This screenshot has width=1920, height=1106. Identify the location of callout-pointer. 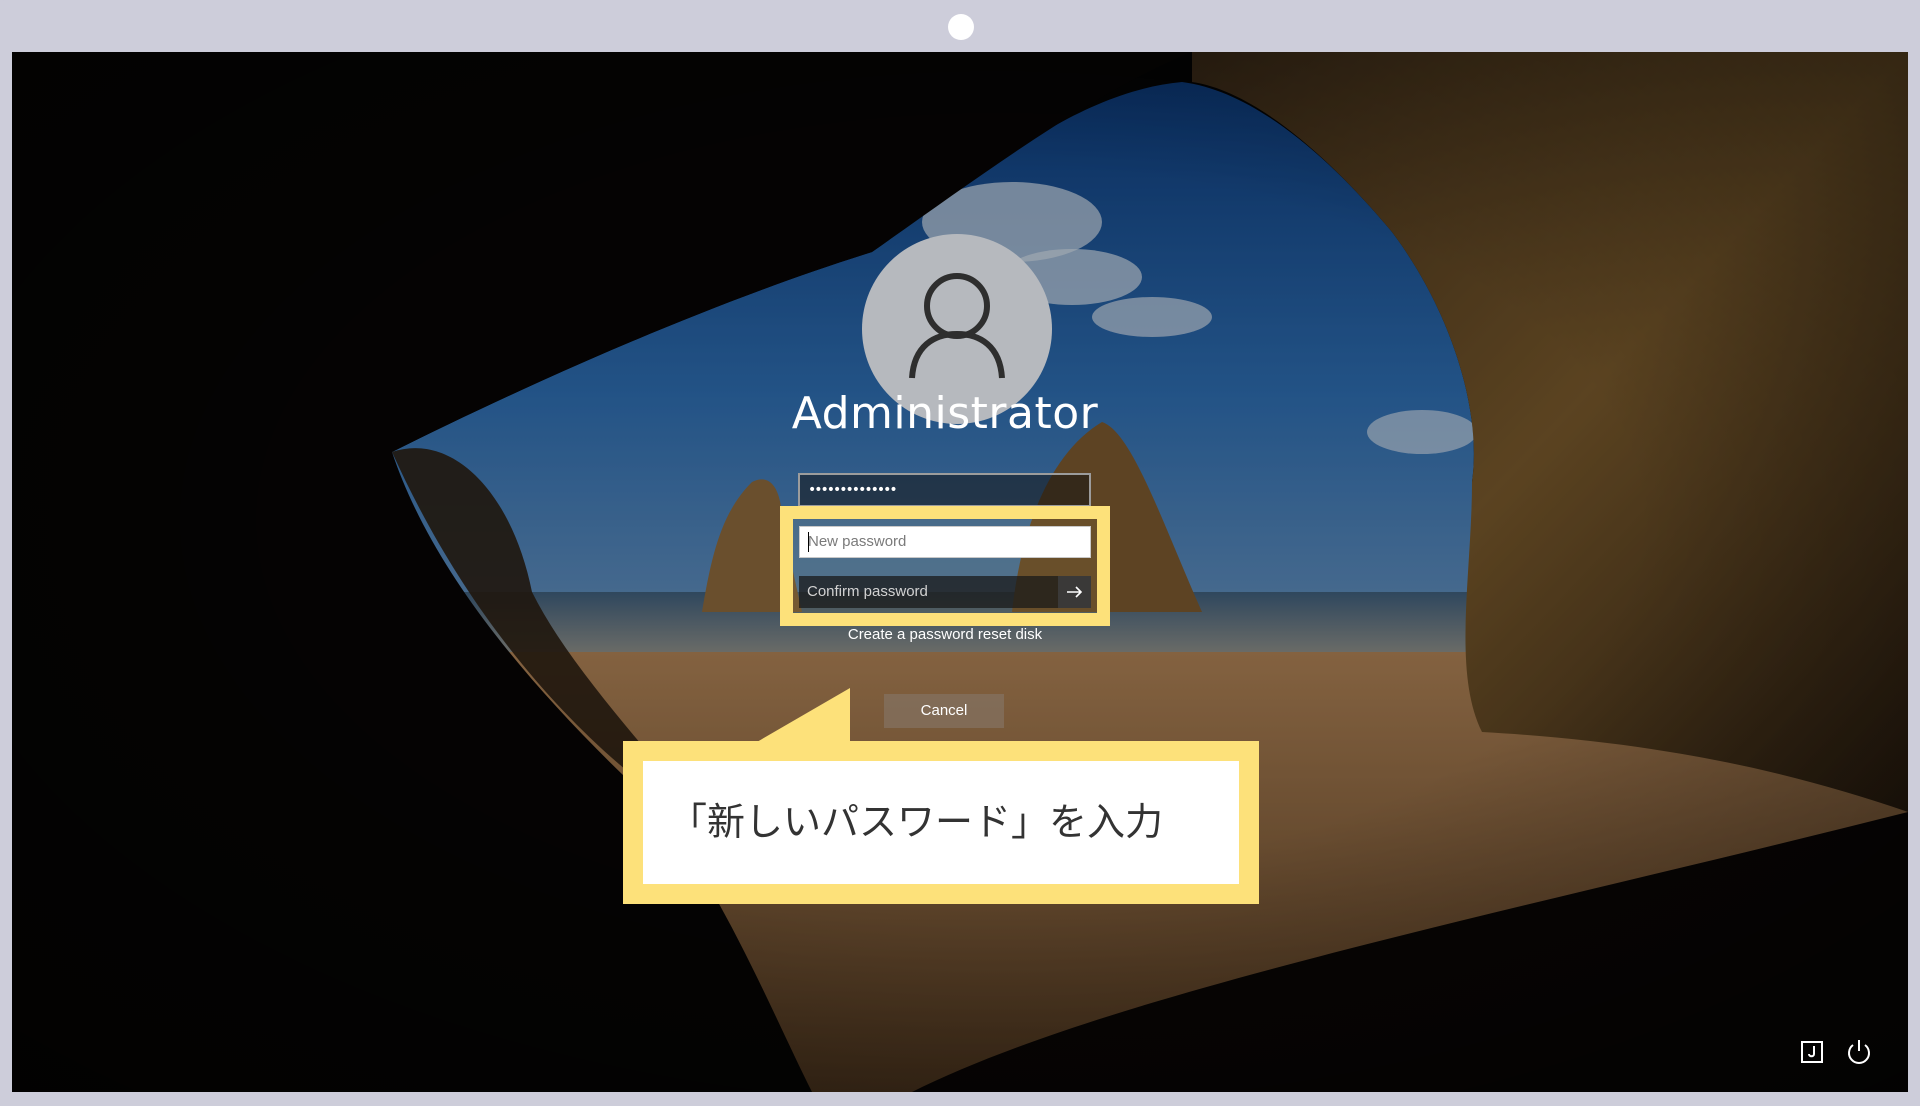
(800, 717).